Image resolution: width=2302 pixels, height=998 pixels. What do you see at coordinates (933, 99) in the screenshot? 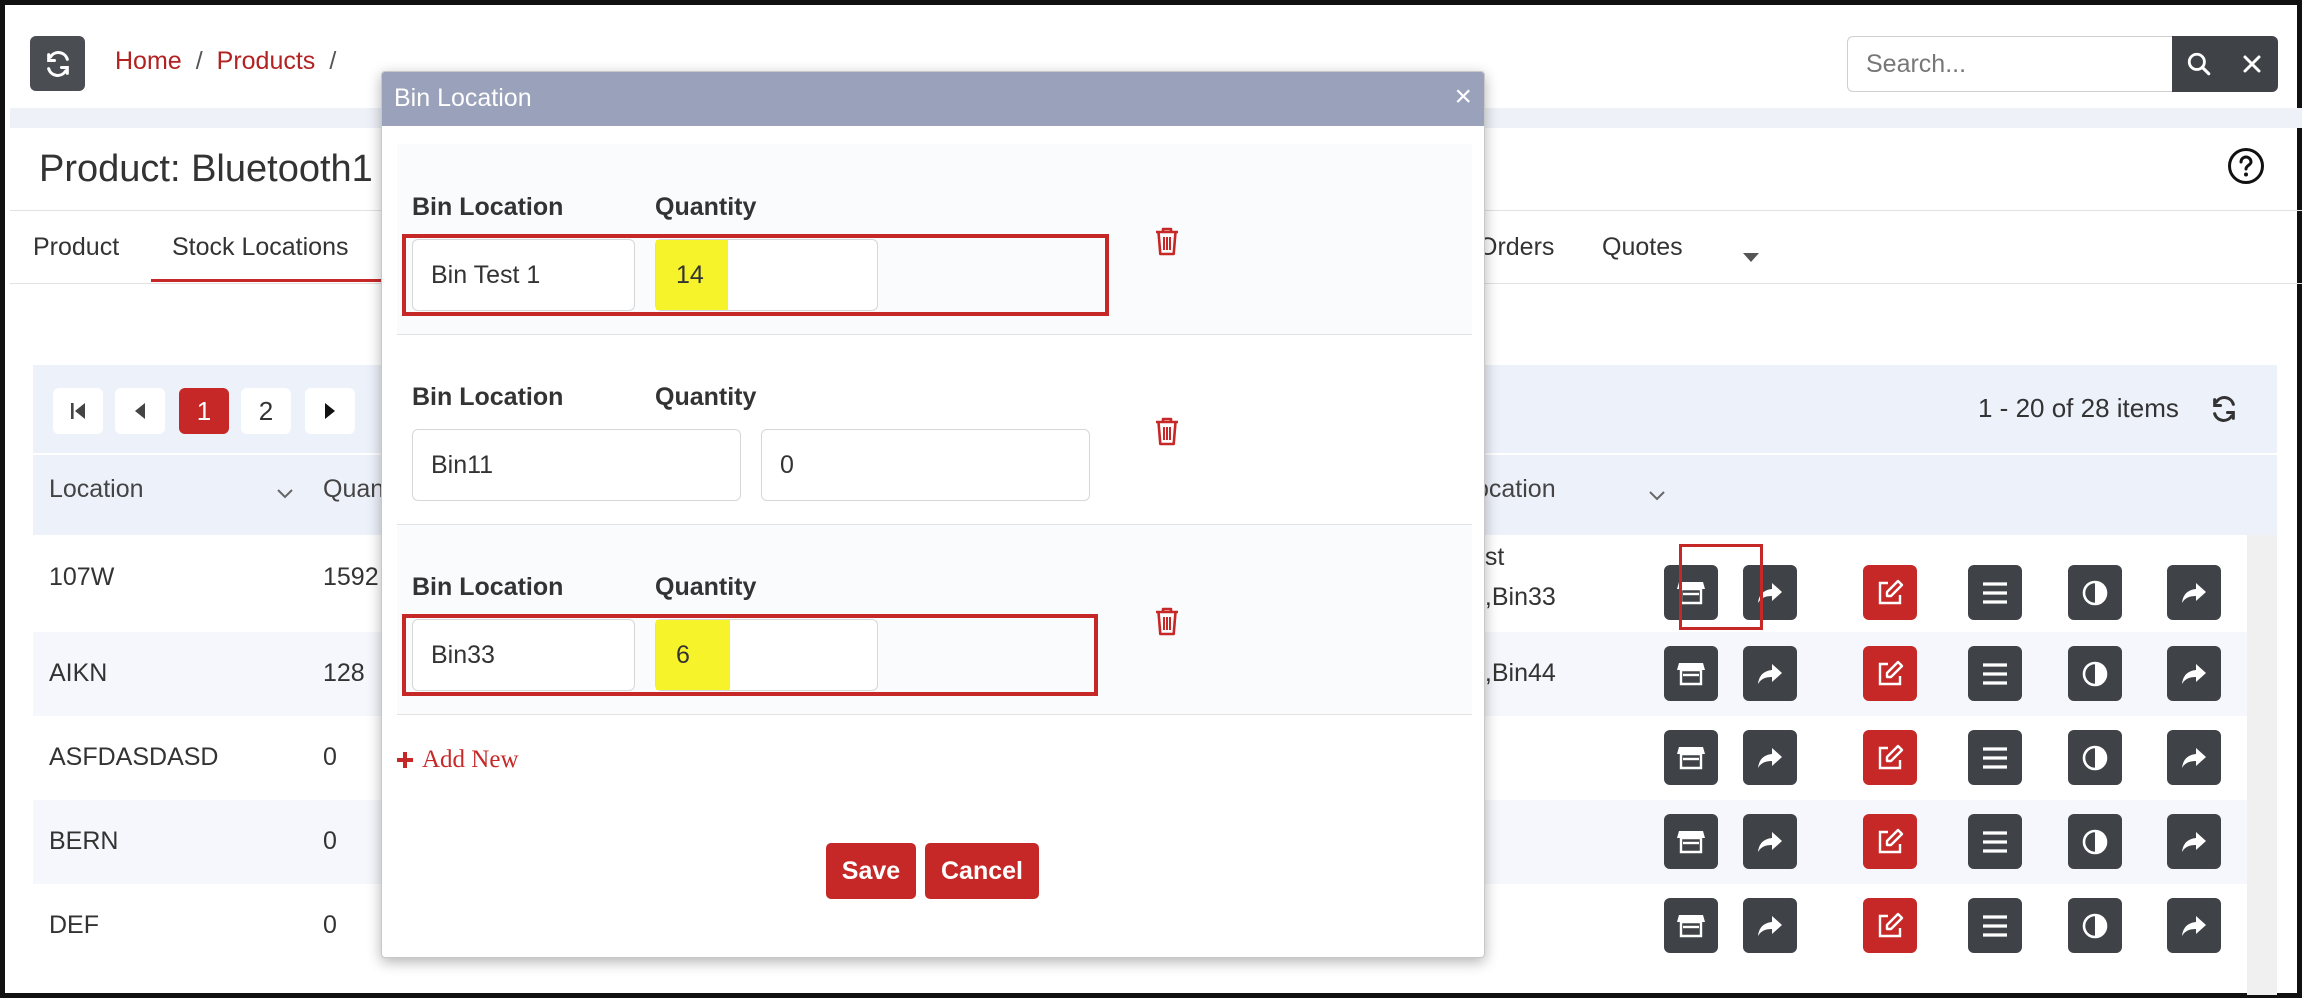
I see `dialog-header: Bin Location ×` at bounding box center [933, 99].